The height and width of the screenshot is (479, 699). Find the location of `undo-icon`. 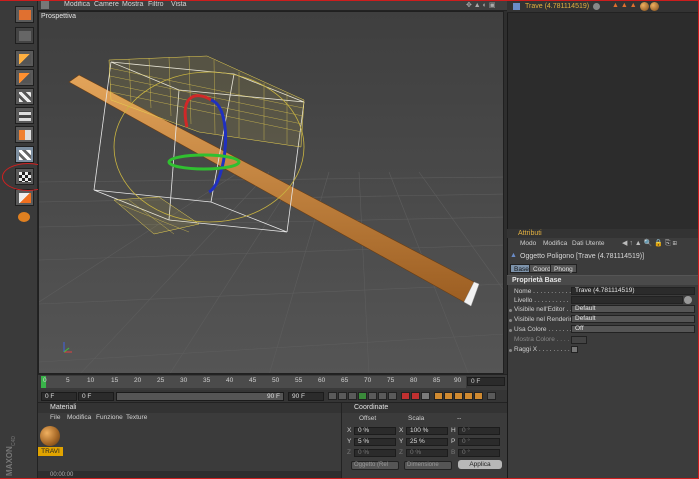

undo-icon is located at coordinates (24, 35).